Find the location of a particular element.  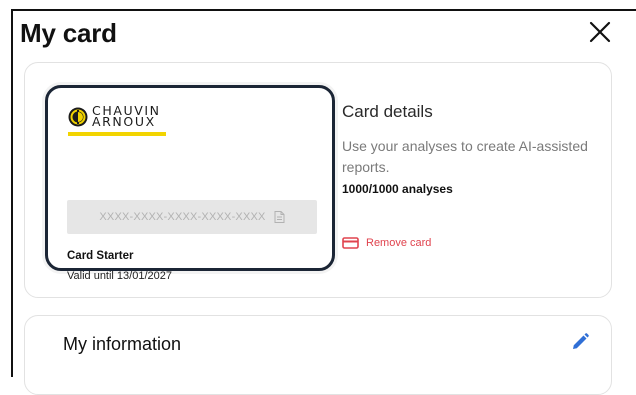

close-button is located at coordinates (600, 32).